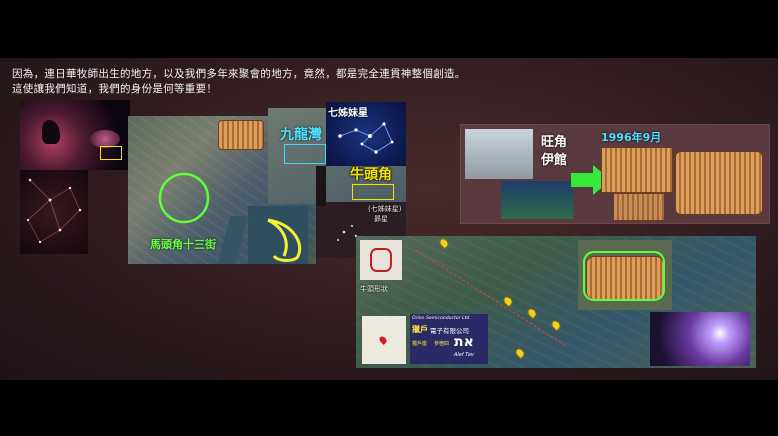  What do you see at coordinates (700, 339) in the screenshot?
I see `worship-image` at bounding box center [700, 339].